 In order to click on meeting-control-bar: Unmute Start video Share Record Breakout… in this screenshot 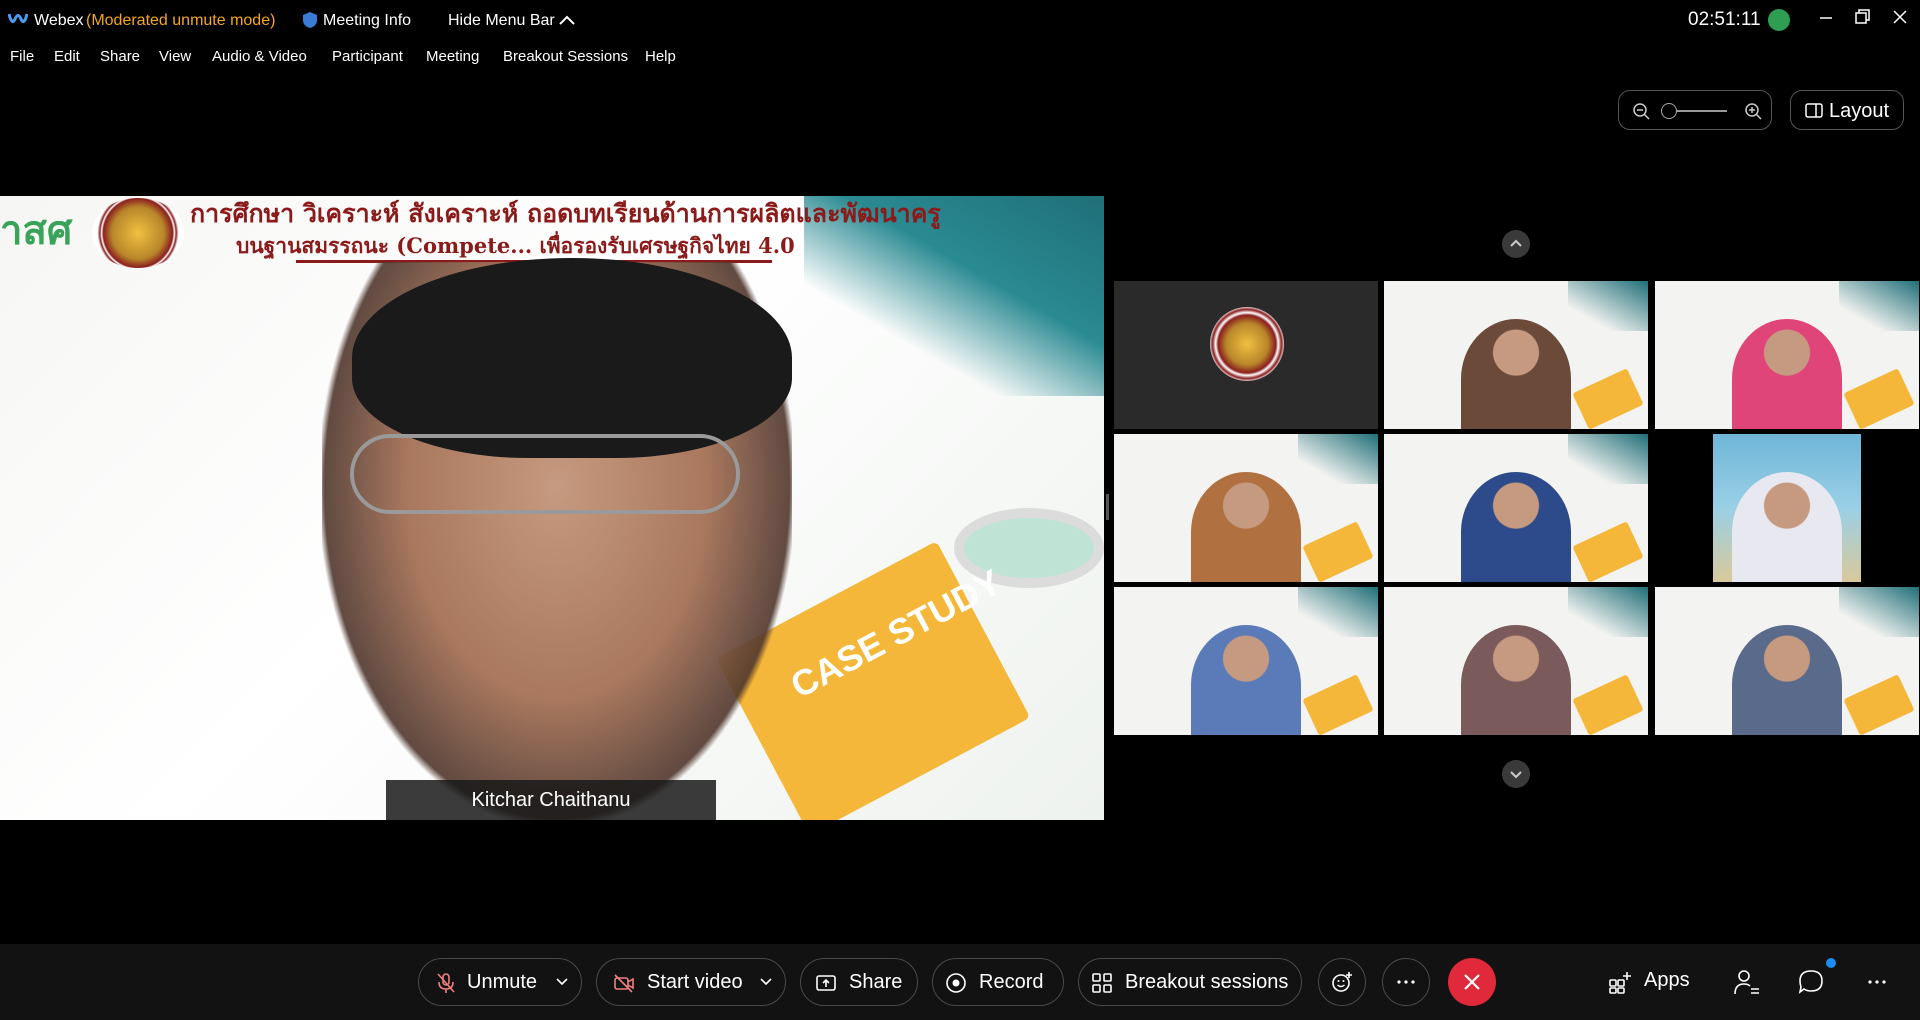, I will do `click(960, 982)`.